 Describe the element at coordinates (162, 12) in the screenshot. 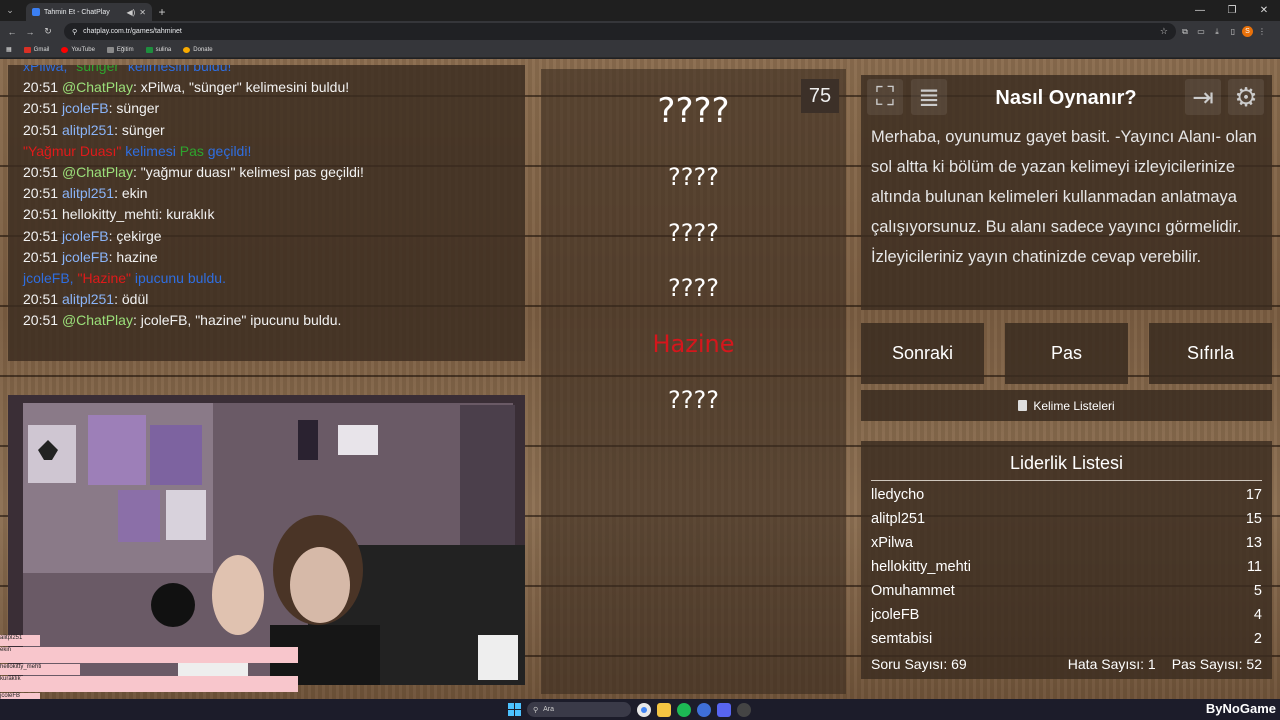

I see `new-tab-button: +` at that location.